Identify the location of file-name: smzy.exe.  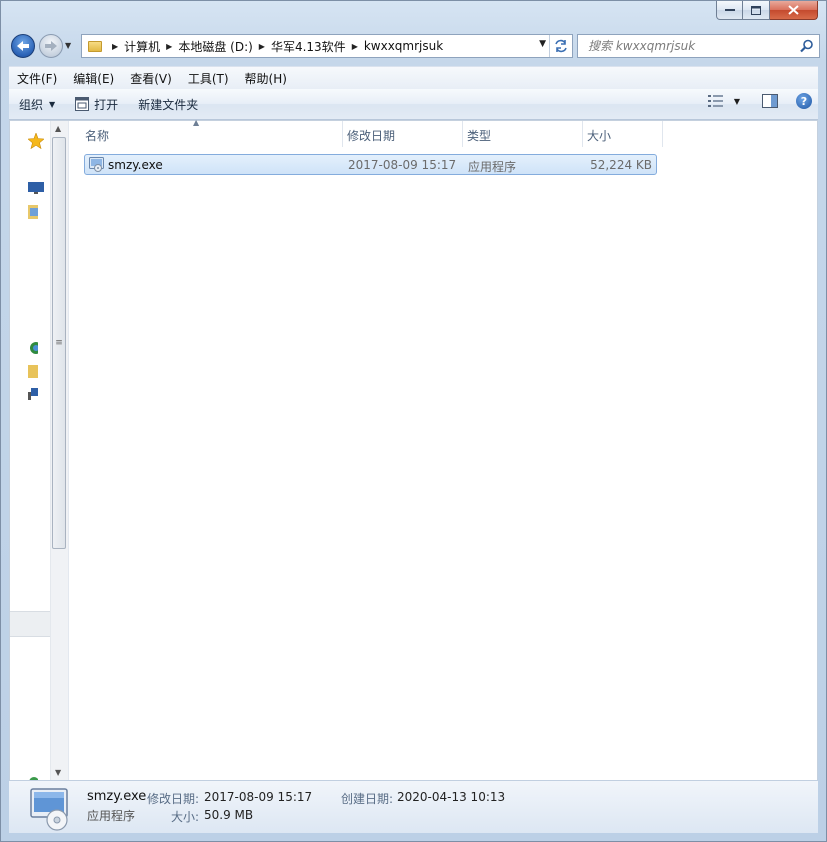
(135, 165).